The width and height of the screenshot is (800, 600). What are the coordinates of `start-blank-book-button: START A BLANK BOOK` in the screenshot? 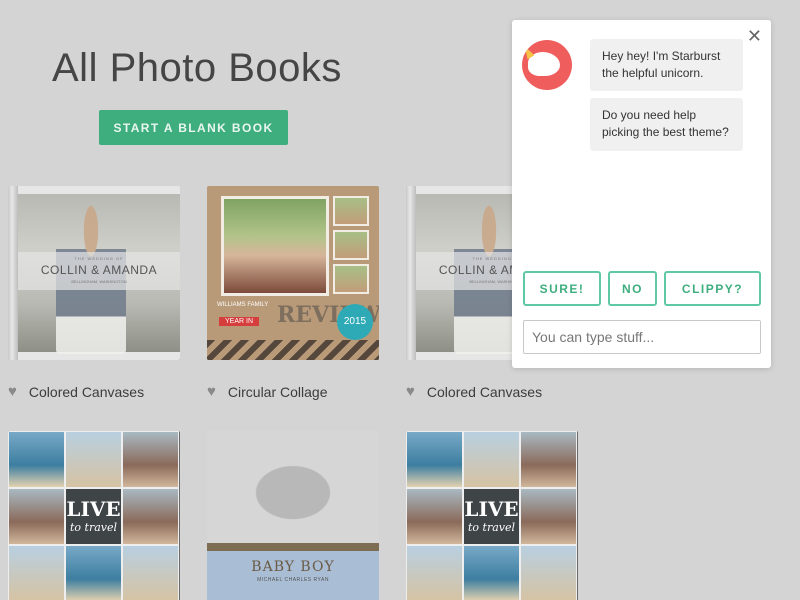 It's located at (193, 127).